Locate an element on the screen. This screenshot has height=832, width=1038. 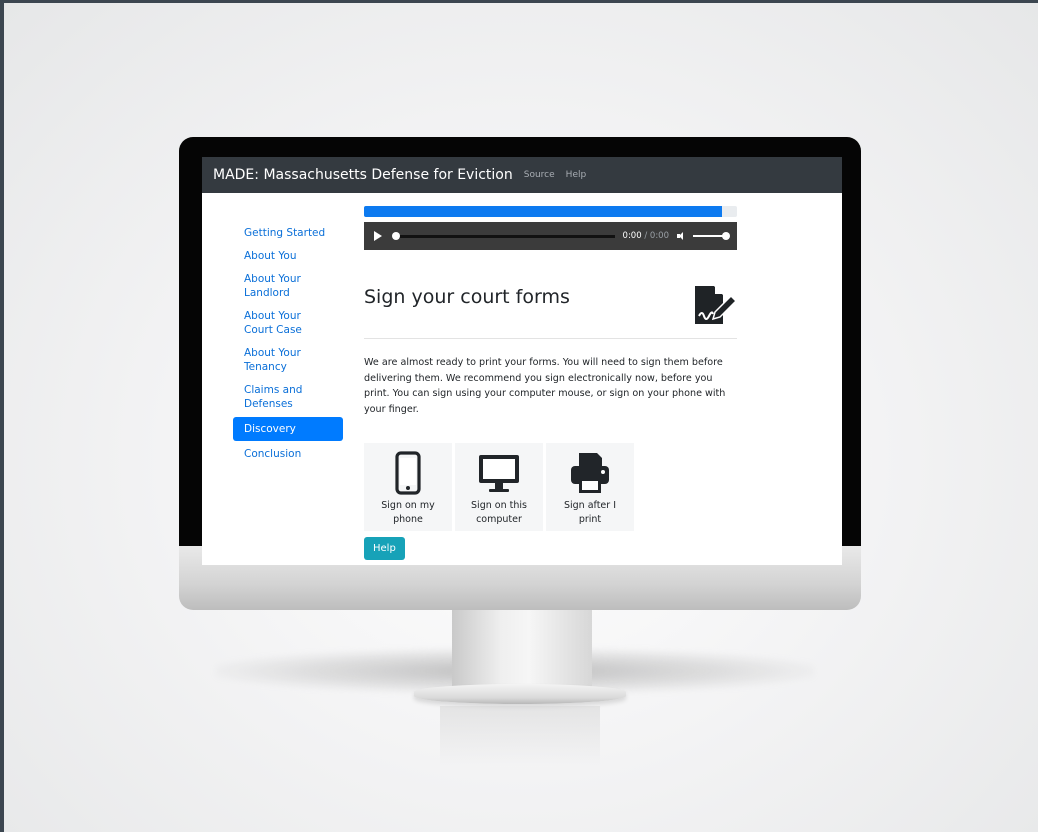
option-sign-on-computer: Sign on this computer is located at coordinates (499, 487).